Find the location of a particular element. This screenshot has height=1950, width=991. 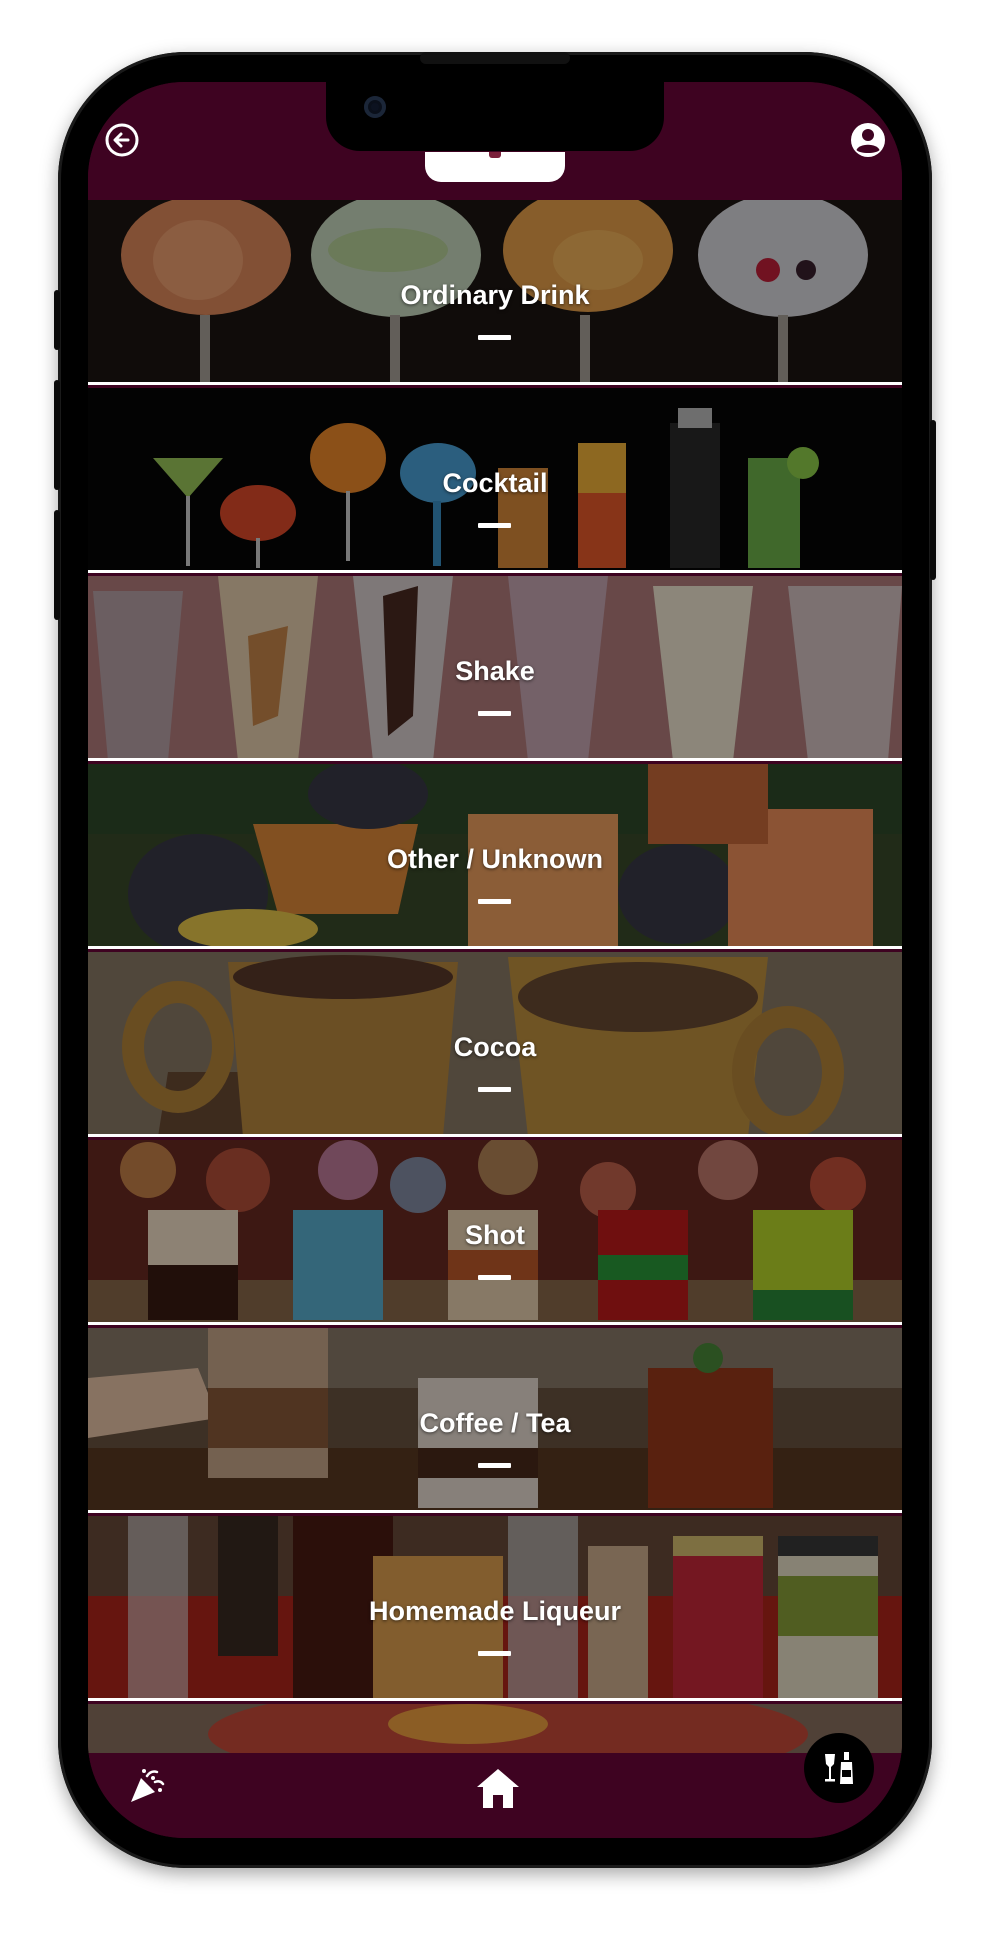

category-tile-cocoa: Cocoa is located at coordinates (495, 1044).